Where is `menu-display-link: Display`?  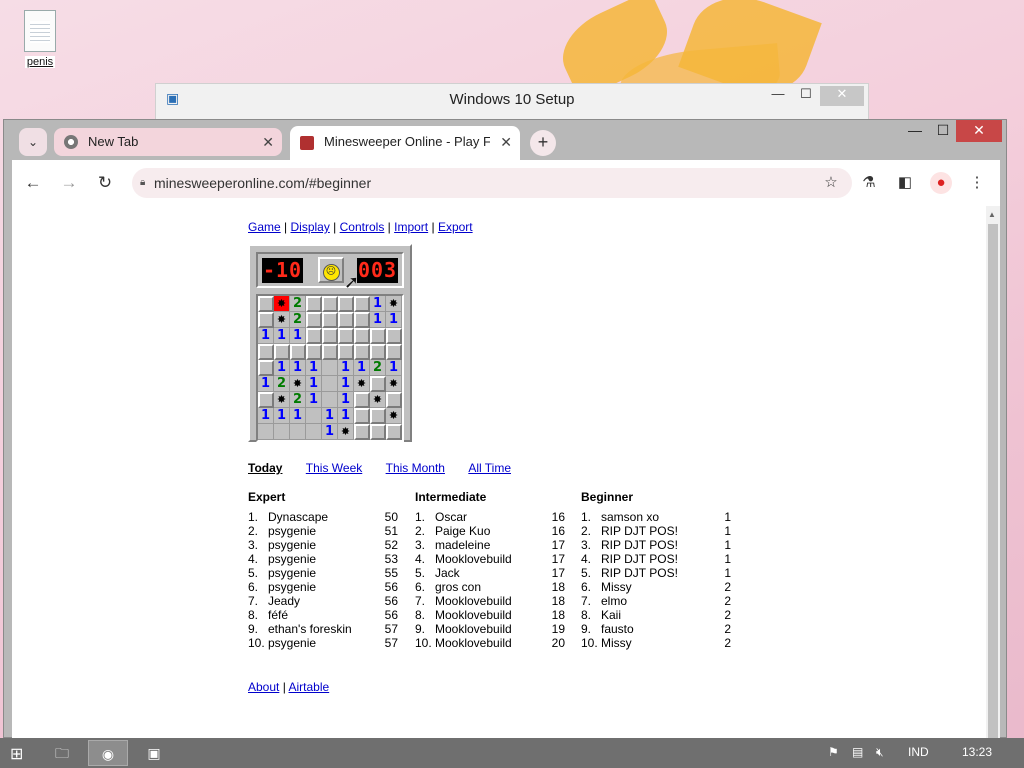 menu-display-link: Display is located at coordinates (309, 227).